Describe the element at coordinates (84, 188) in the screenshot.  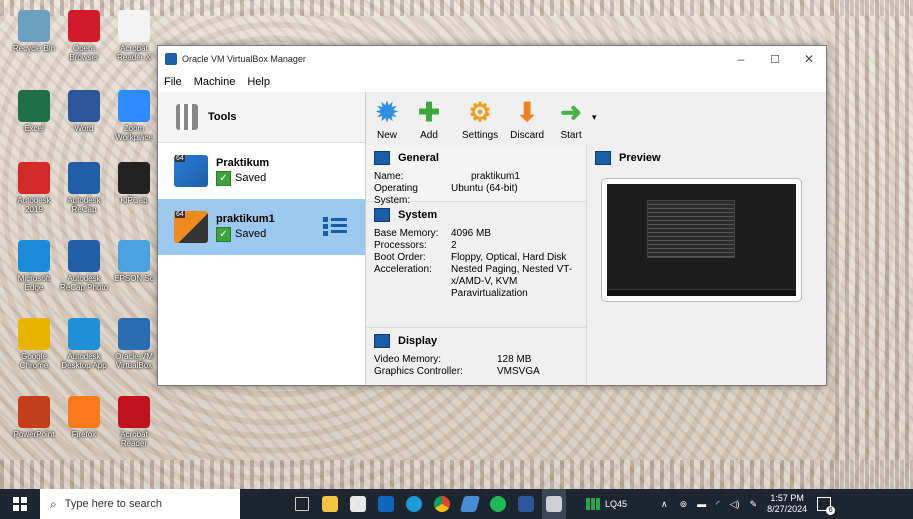
I see `desktop-icon: Autodesk ReCap` at that location.